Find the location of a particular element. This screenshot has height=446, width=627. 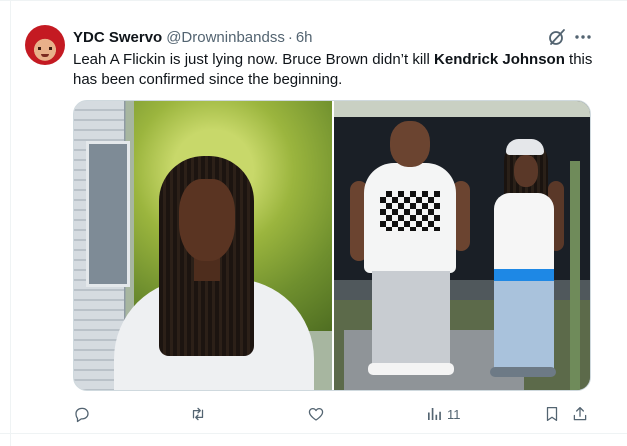

divider-bottom is located at coordinates (313, 433).